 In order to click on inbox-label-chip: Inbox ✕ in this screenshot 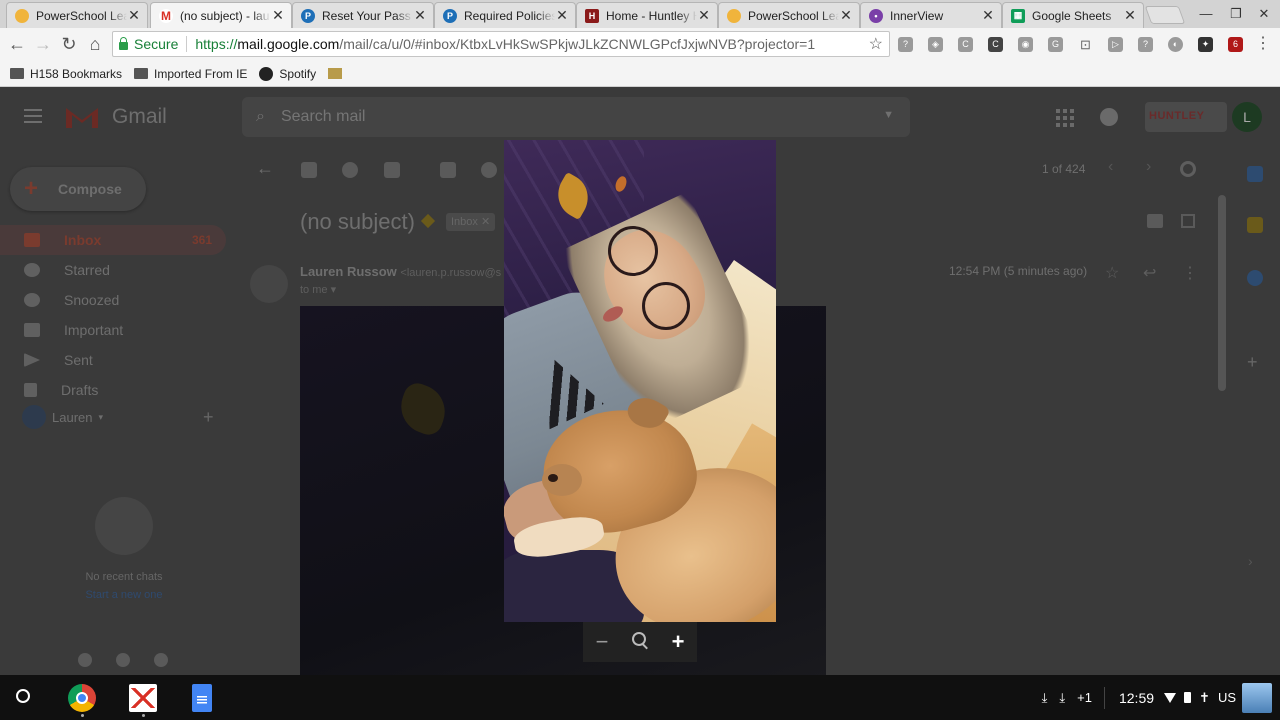, I will do `click(471, 222)`.